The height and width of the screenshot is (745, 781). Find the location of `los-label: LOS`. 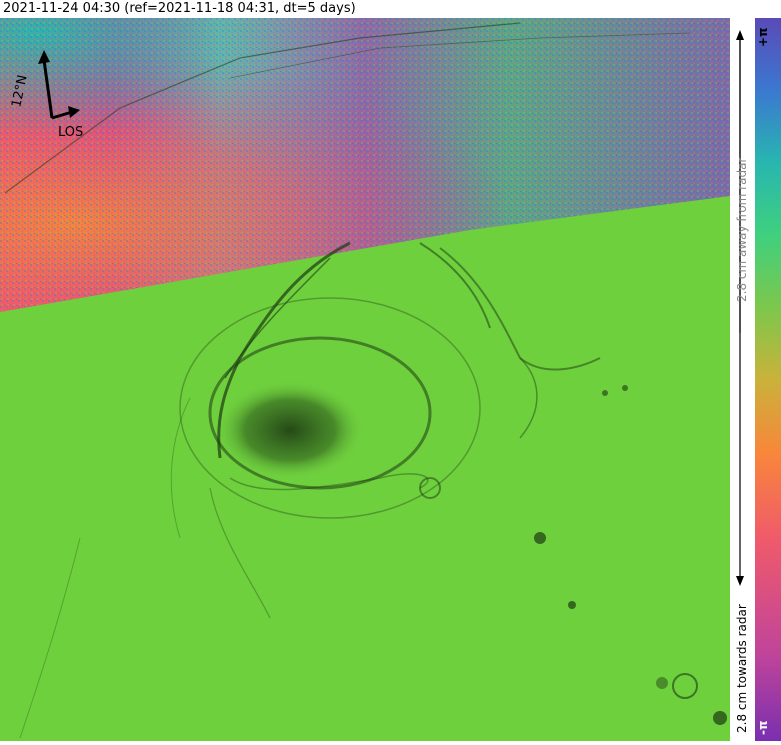

los-label: LOS is located at coordinates (70, 132).